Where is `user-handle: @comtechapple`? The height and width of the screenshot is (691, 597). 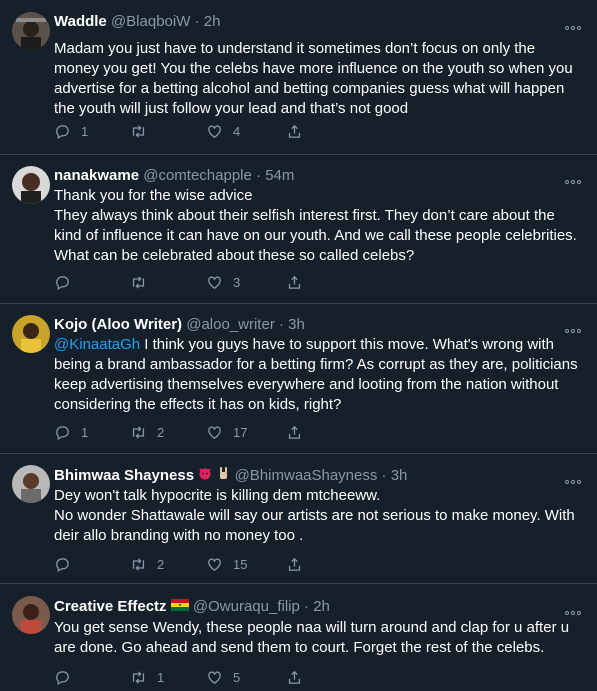 user-handle: @comtechapple is located at coordinates (197, 175).